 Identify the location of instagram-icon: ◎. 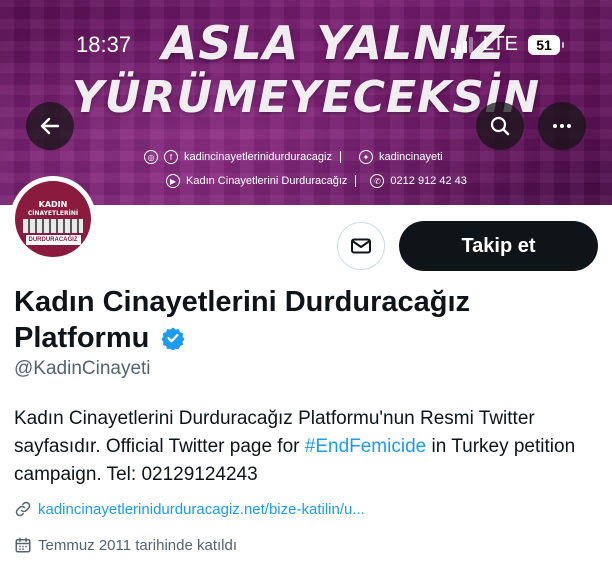
(151, 157).